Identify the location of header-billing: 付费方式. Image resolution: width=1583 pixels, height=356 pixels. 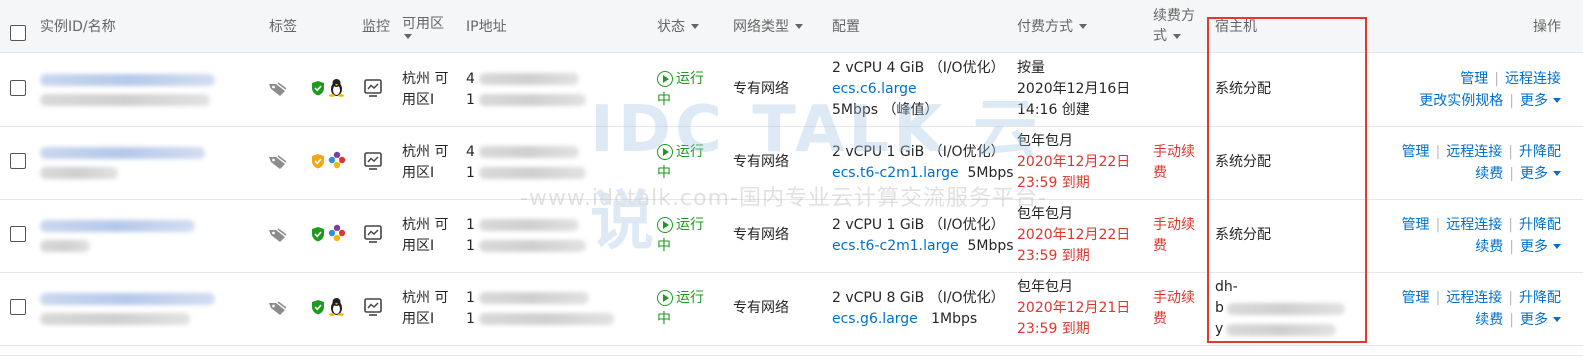
(1052, 26).